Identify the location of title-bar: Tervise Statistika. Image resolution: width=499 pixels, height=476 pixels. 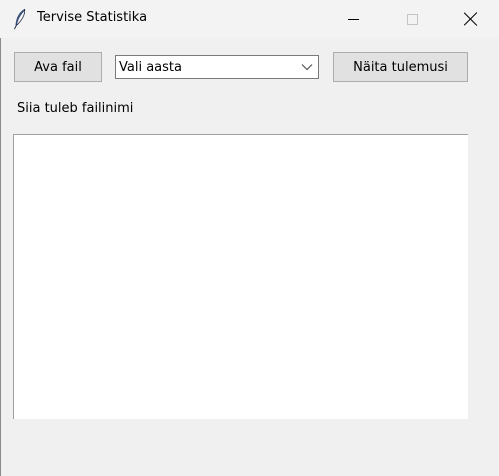
(249, 19).